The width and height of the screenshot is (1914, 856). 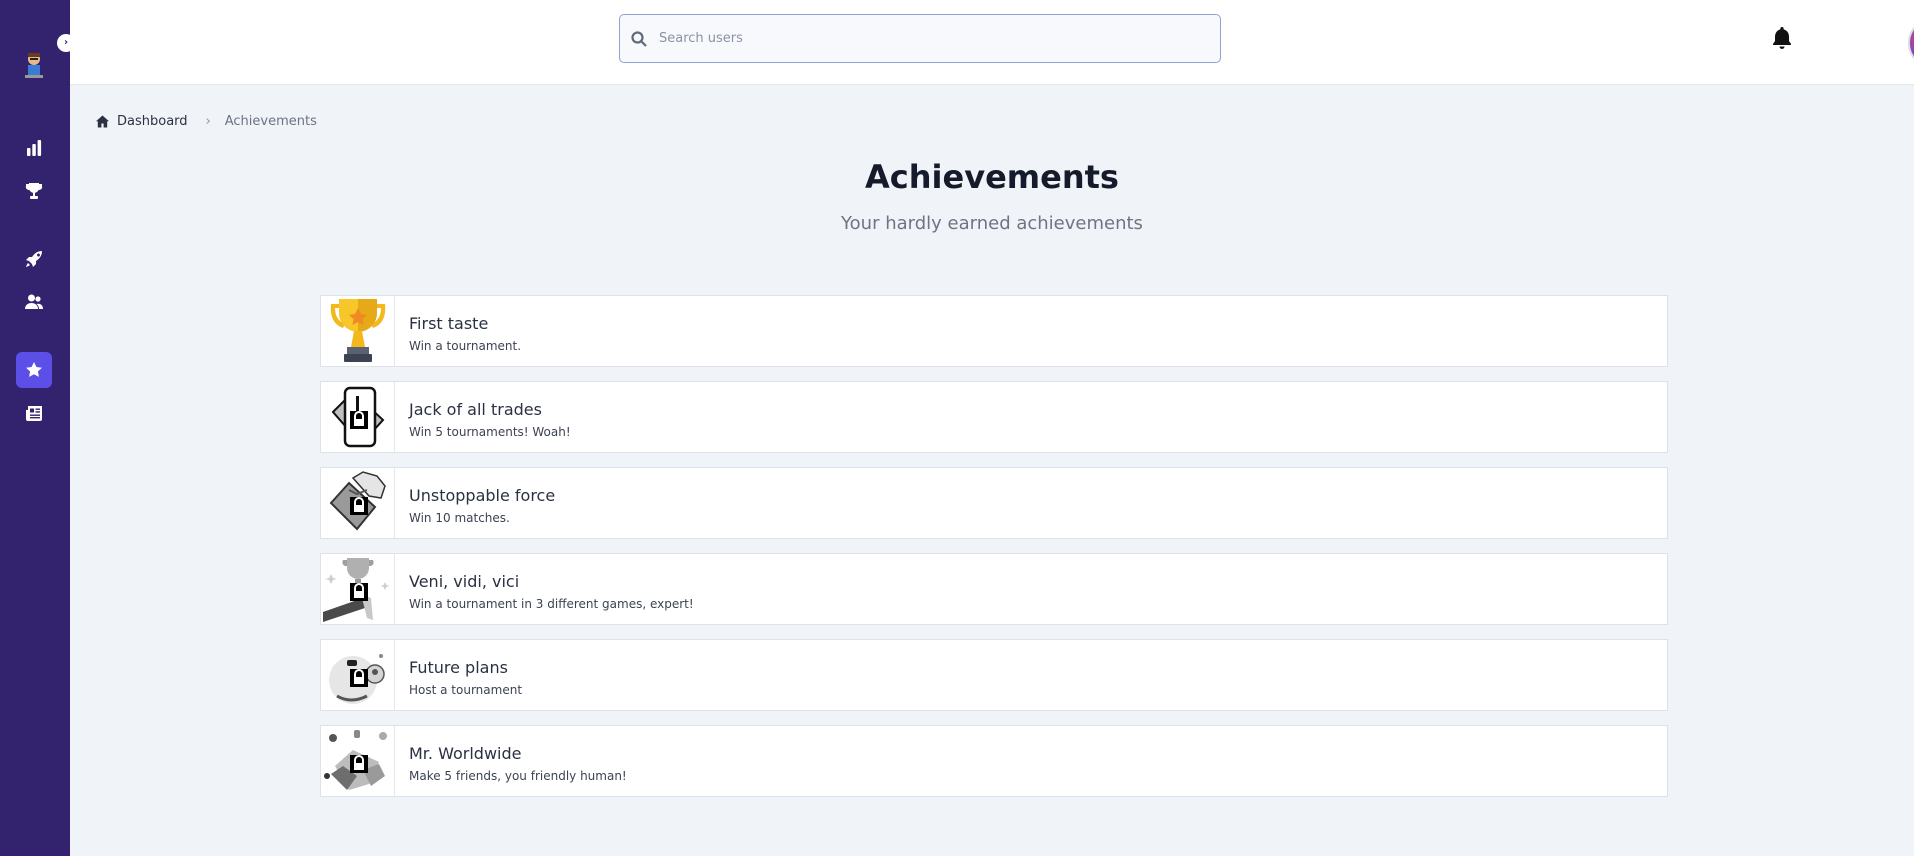 I want to click on podium-trophy-icon, so click(x=358, y=589).